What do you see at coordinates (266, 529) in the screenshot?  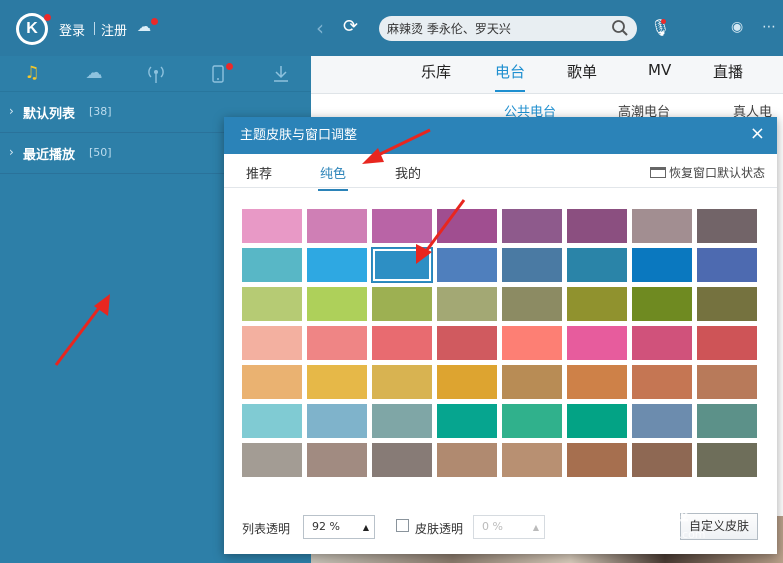 I see `list-opacity-label: 列表透明` at bounding box center [266, 529].